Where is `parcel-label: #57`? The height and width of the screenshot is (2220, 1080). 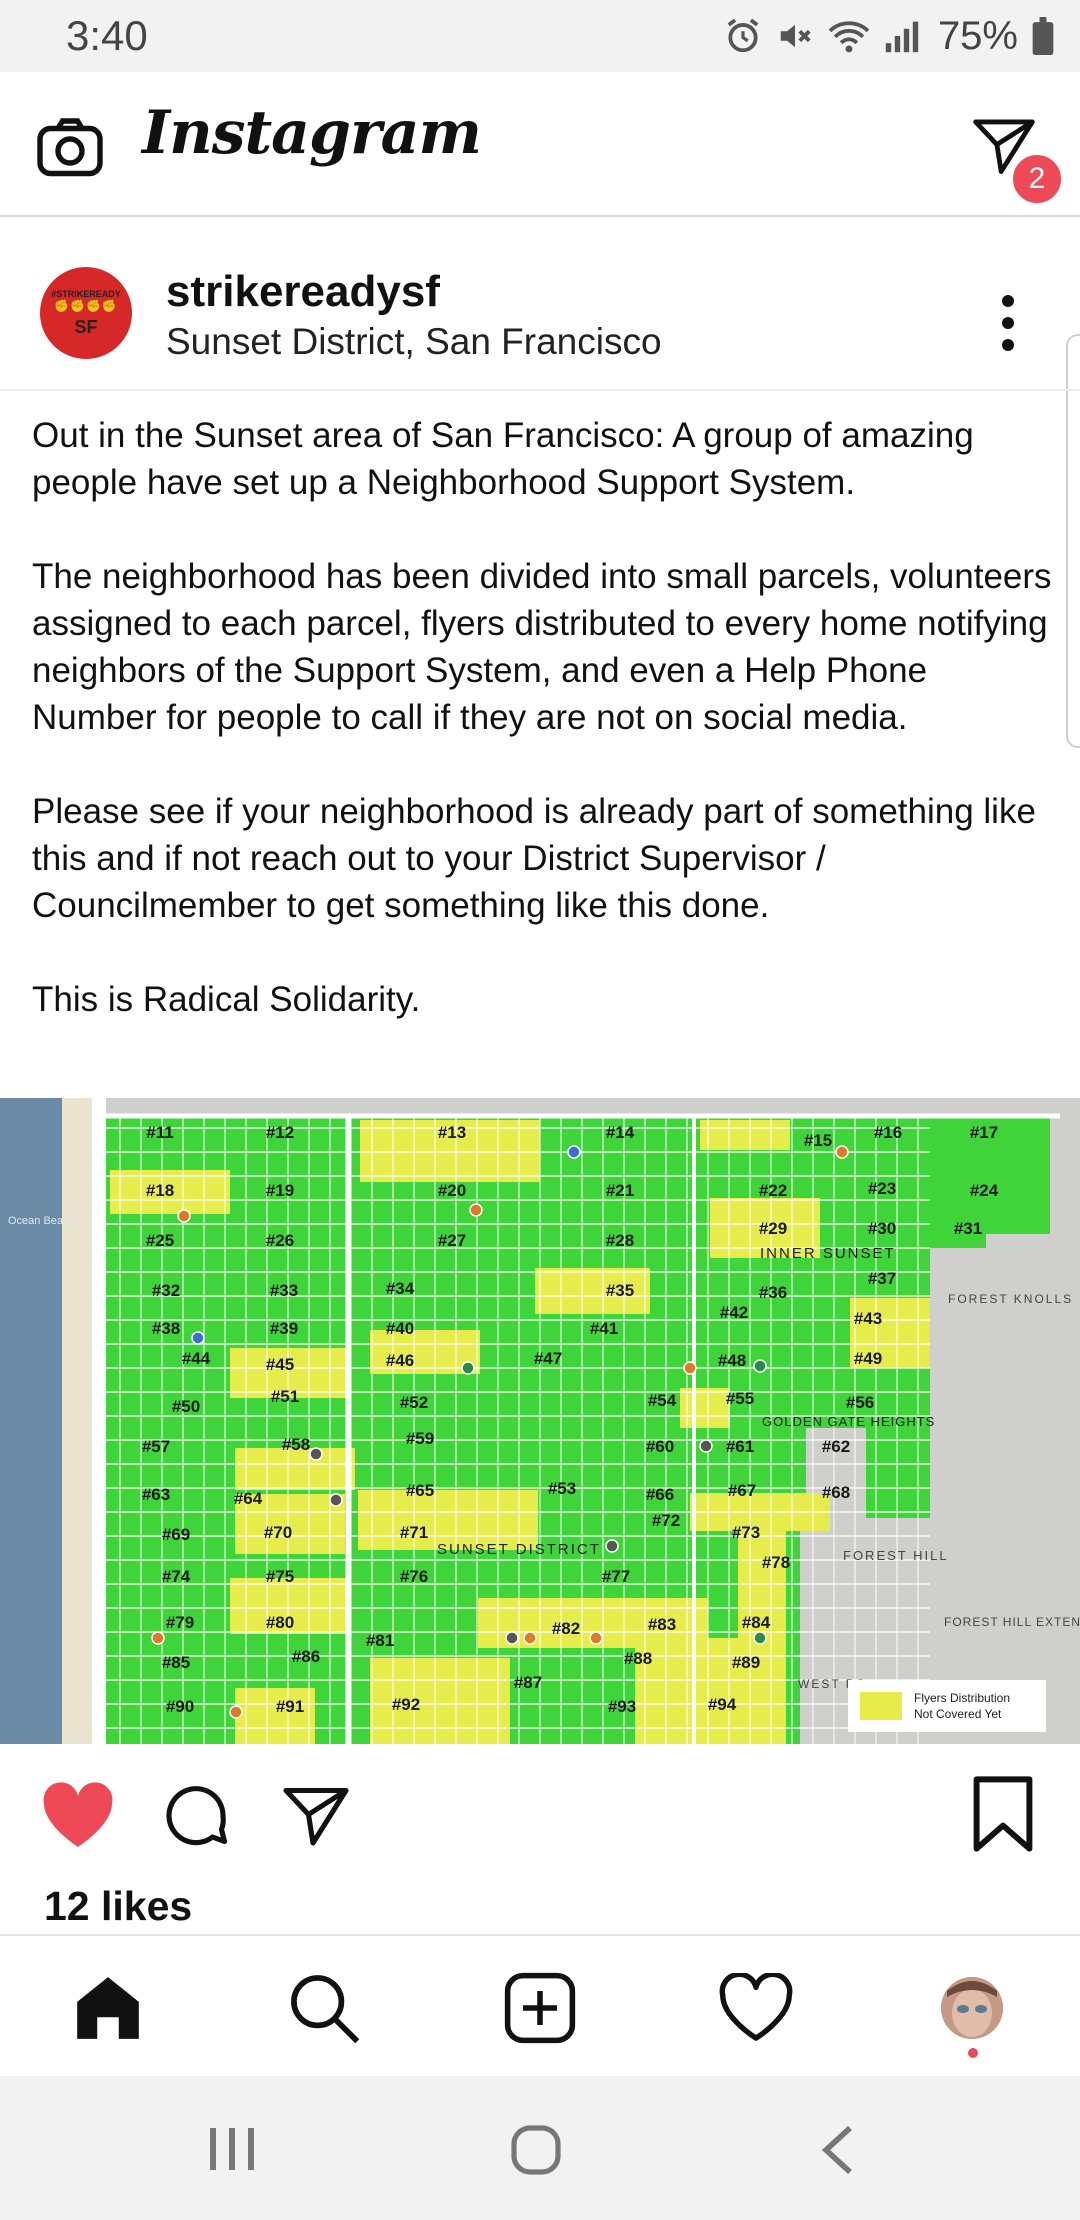 parcel-label: #57 is located at coordinates (156, 1446).